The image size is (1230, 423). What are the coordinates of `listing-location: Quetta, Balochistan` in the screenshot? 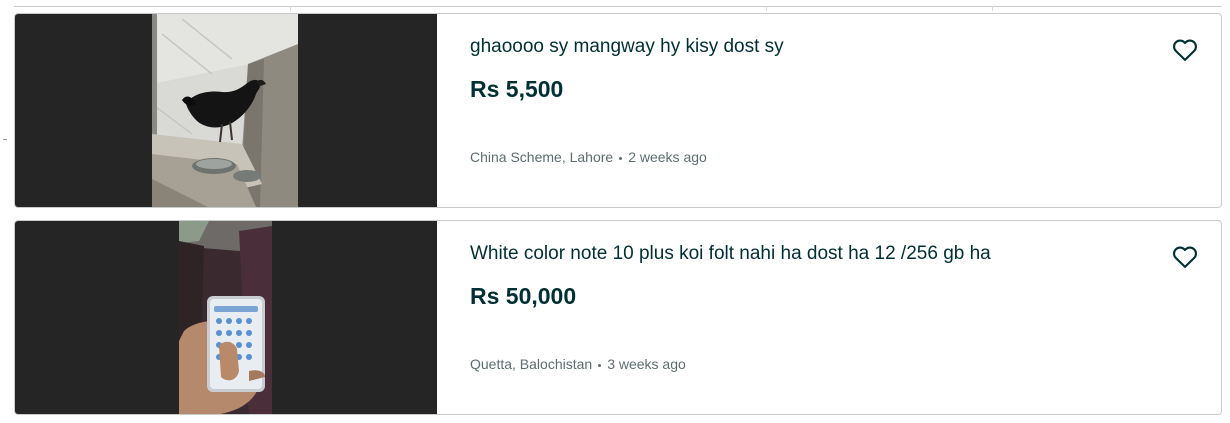 It's located at (531, 364).